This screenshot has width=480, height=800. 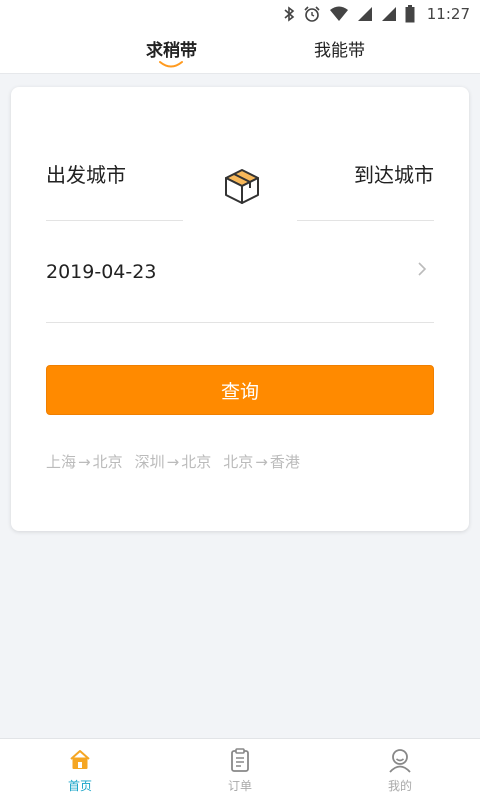 I want to click on date-divider, so click(x=240, y=322).